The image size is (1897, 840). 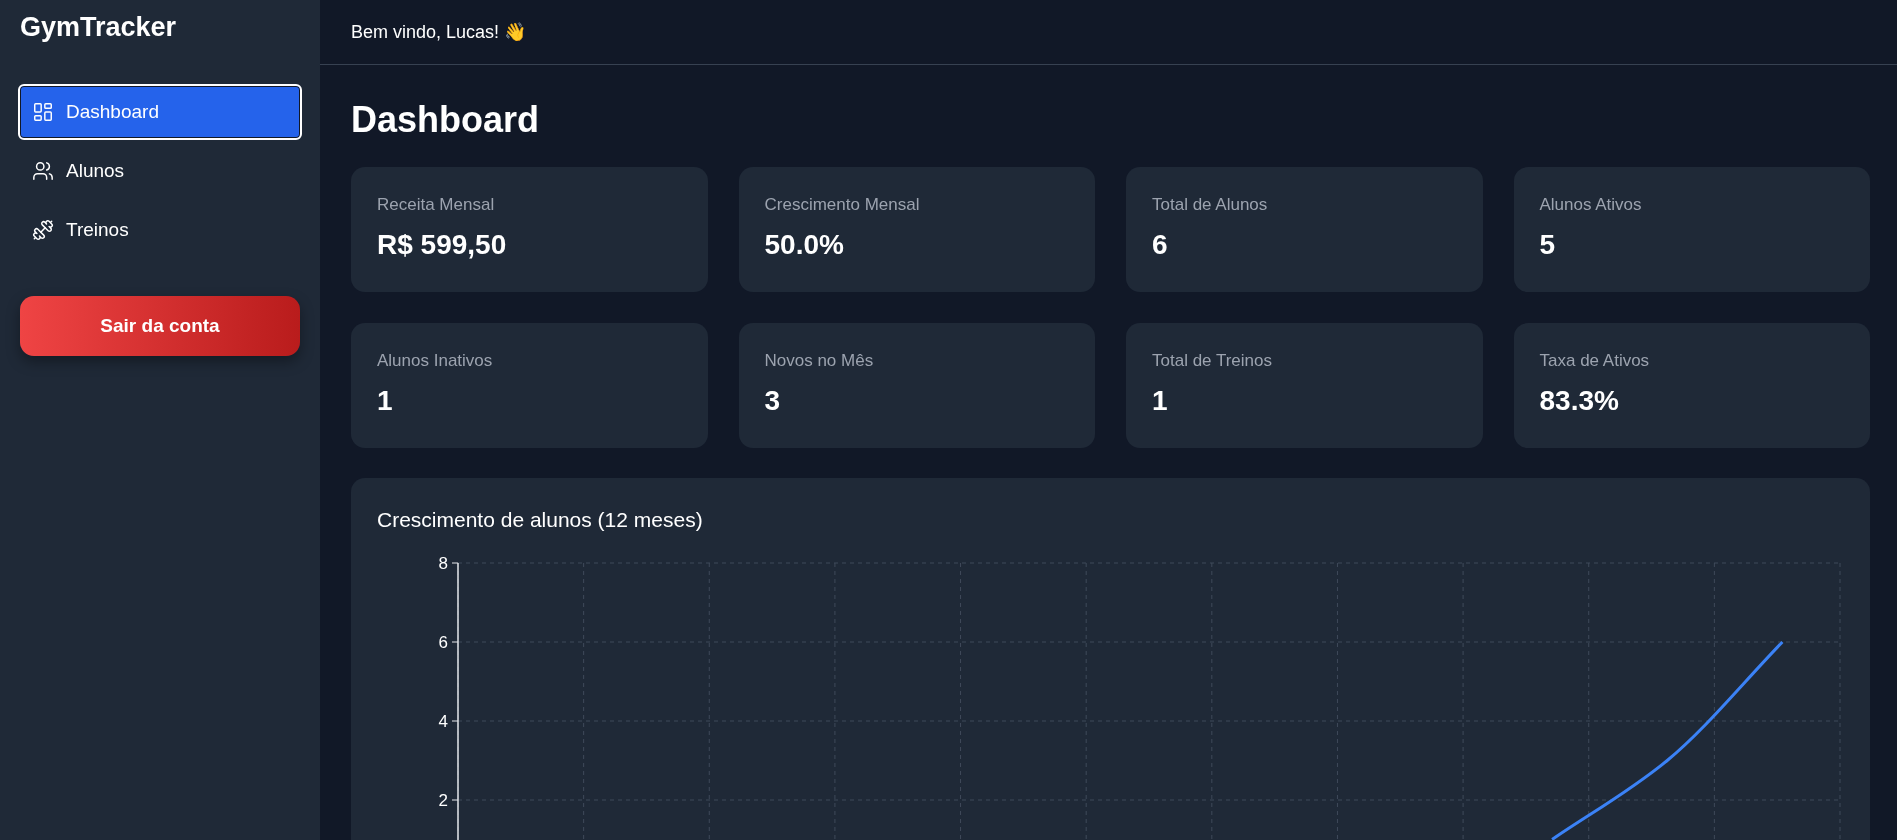 What do you see at coordinates (443, 721) in the screenshot?
I see `y-tick-label: 4` at bounding box center [443, 721].